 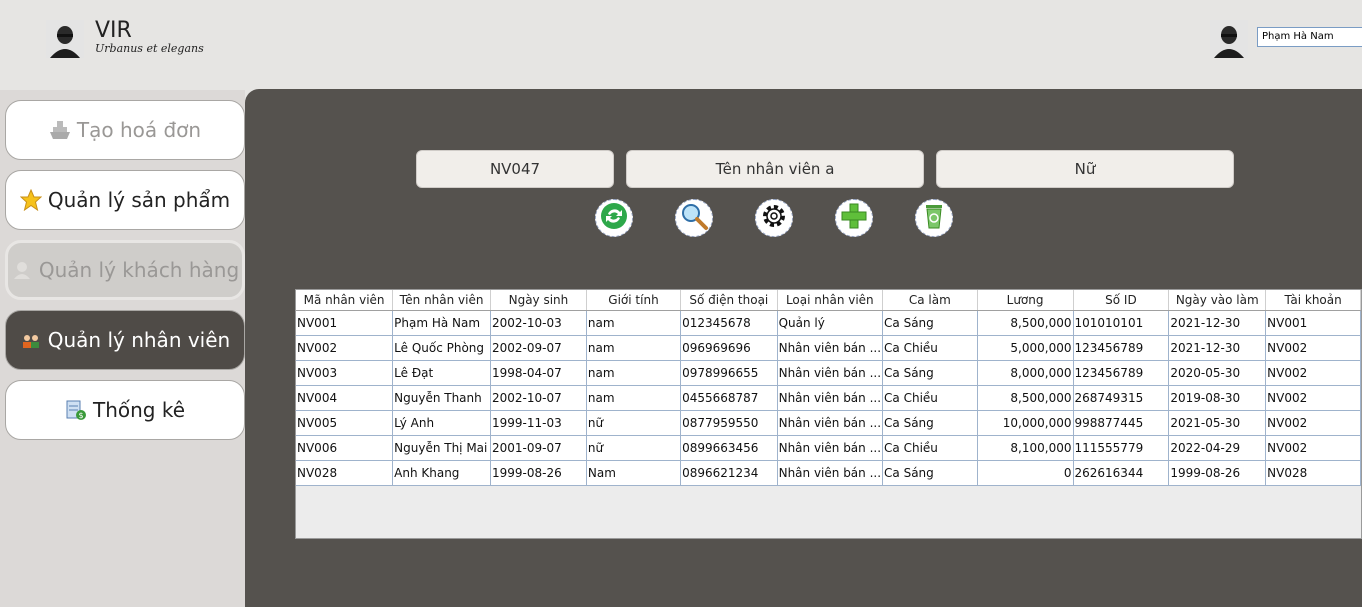 I want to click on column-header: Số điện thoại, so click(x=729, y=300).